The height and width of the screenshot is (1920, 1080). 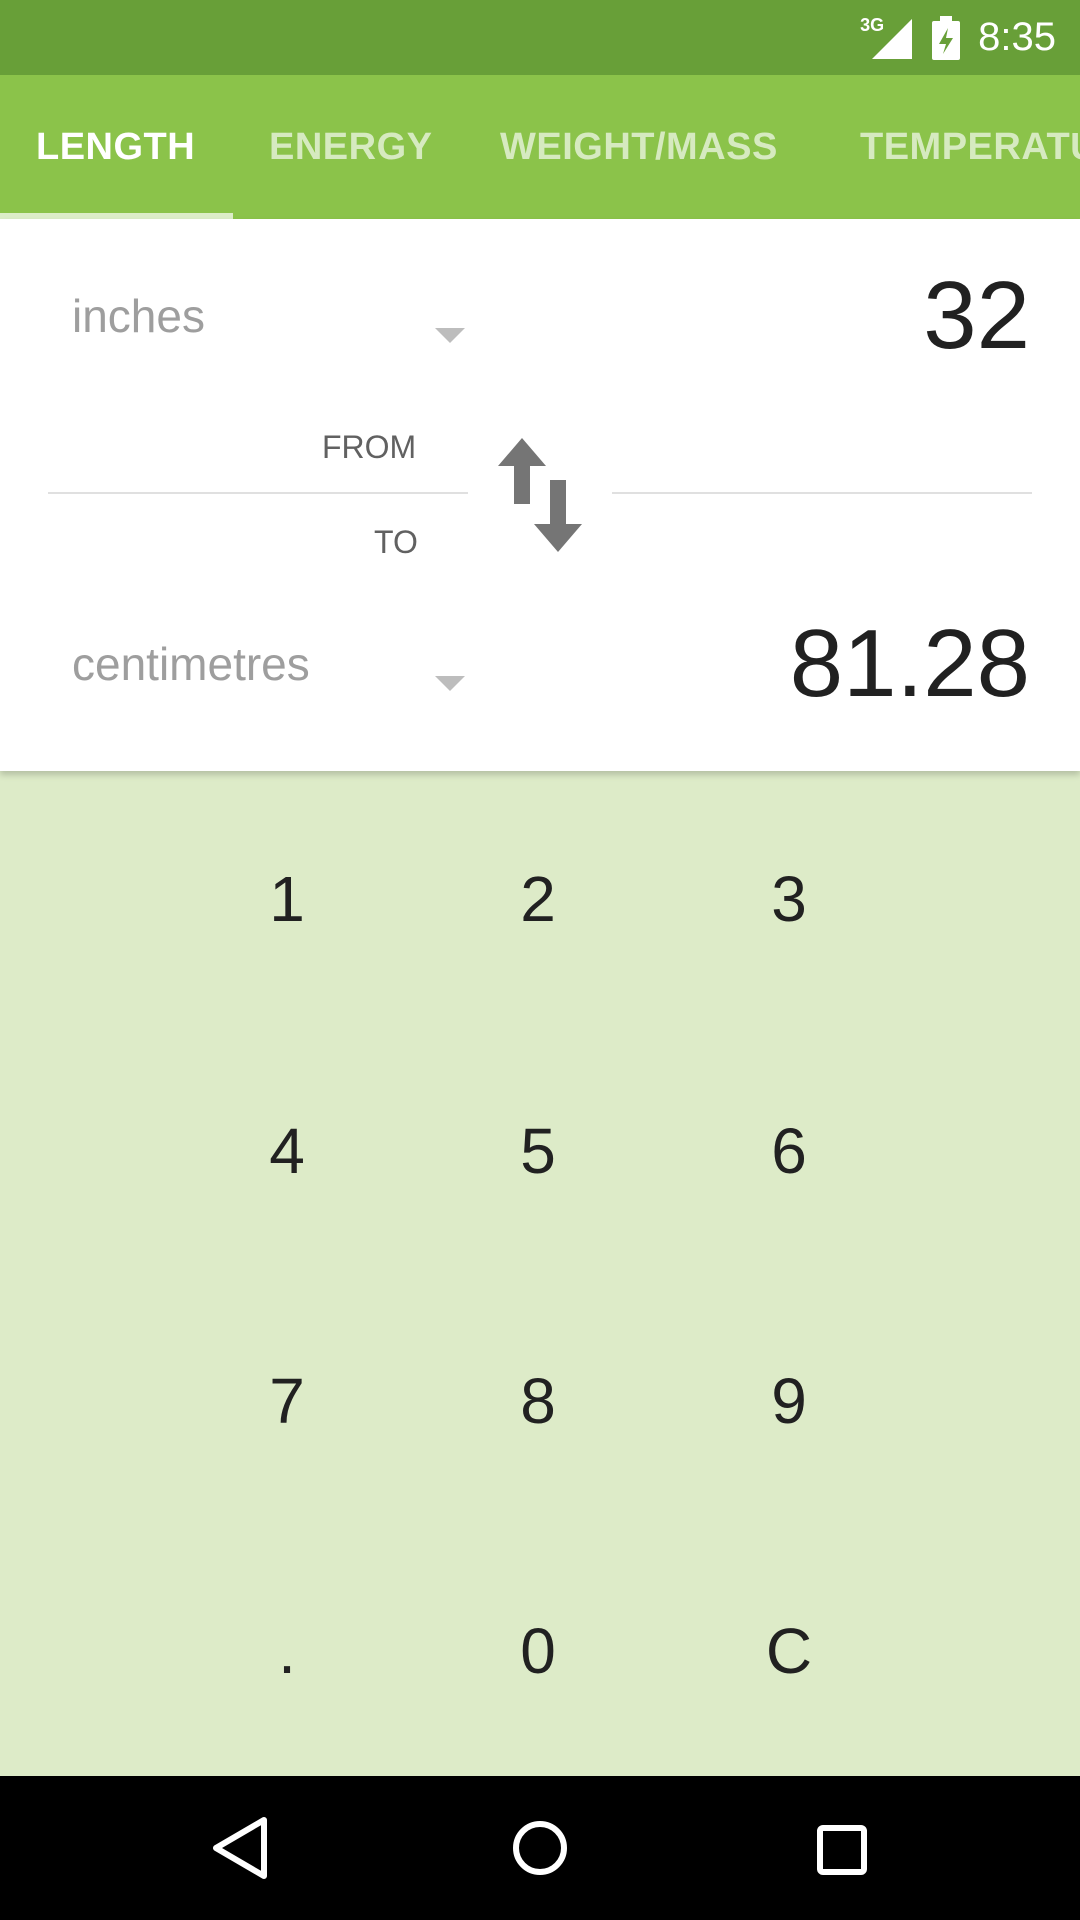 What do you see at coordinates (789, 1151) in the screenshot?
I see `key-6: 6` at bounding box center [789, 1151].